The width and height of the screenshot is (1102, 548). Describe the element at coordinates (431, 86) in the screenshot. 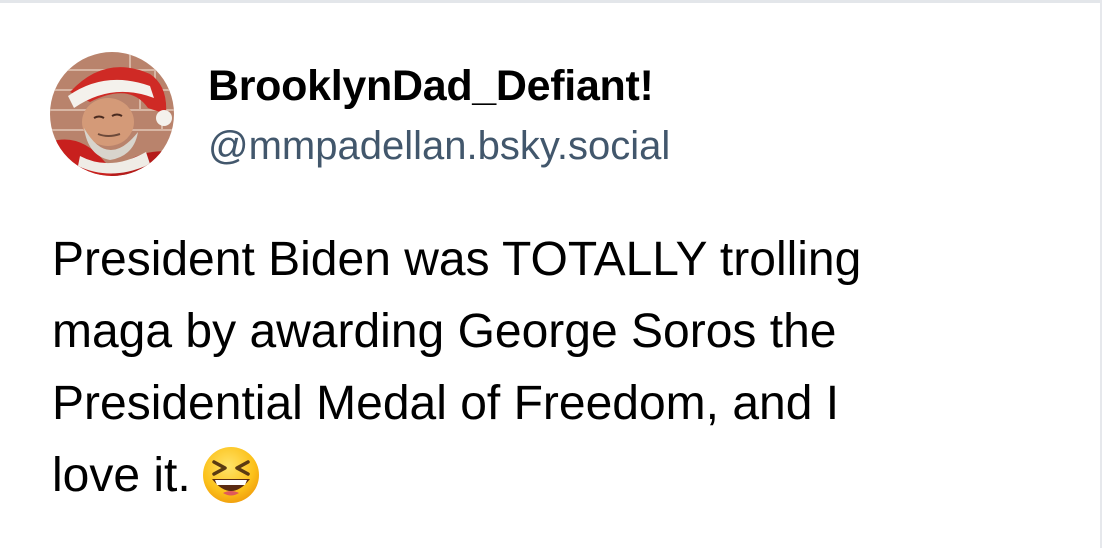

I see `author-display-name: BrooklynDad_Defiant!` at that location.